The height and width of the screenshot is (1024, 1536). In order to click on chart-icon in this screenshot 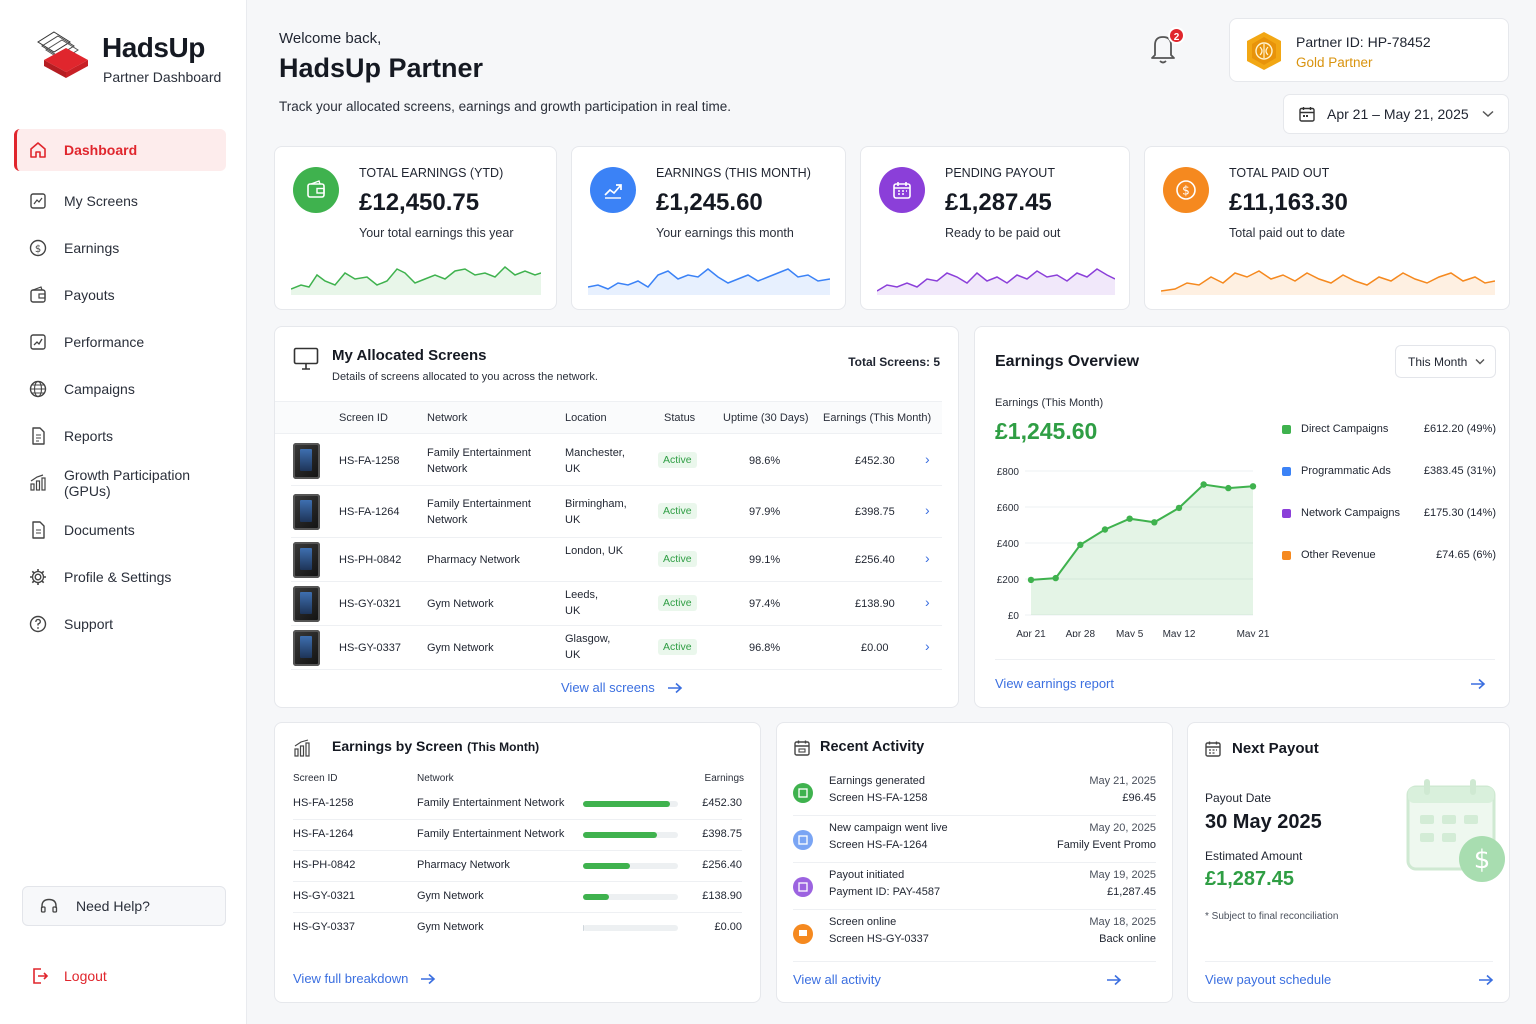, I will do `click(38, 341)`.